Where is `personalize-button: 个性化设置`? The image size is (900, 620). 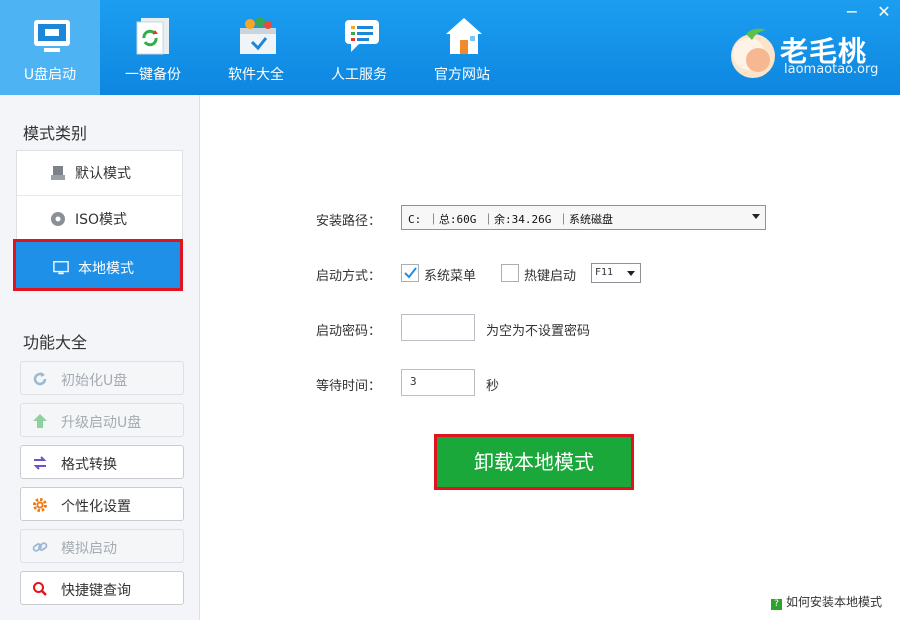
personalize-button: 个性化设置 is located at coordinates (102, 504).